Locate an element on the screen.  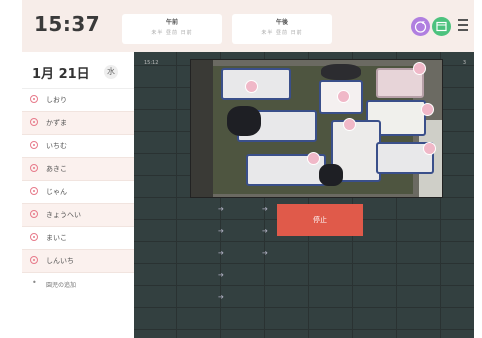
child-name: きょうへい is located at coordinates (63, 215).